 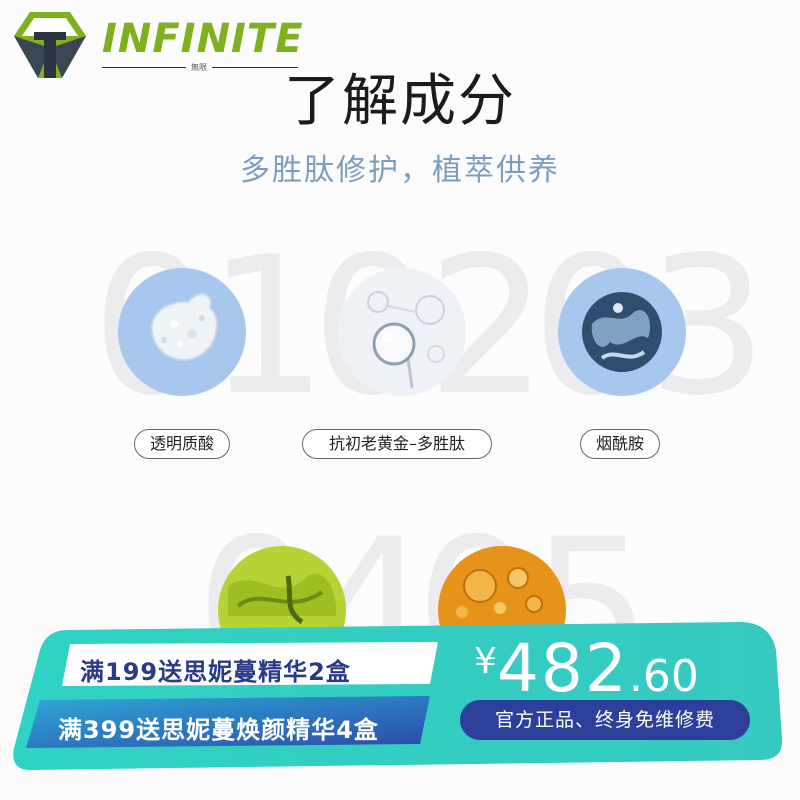 What do you see at coordinates (663, 676) in the screenshot?
I see `price-decimal: .60` at bounding box center [663, 676].